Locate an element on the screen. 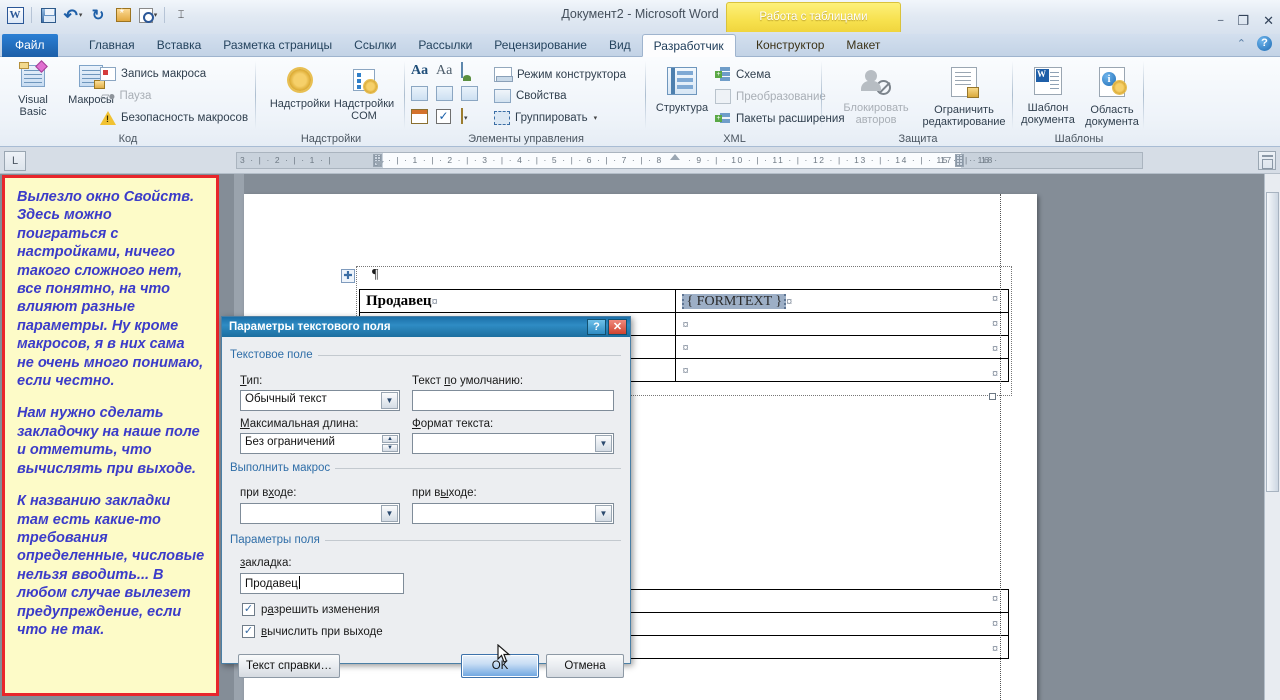 This screenshot has height=700, width=1280. drop-down-list-icon is located at coordinates (469, 93).